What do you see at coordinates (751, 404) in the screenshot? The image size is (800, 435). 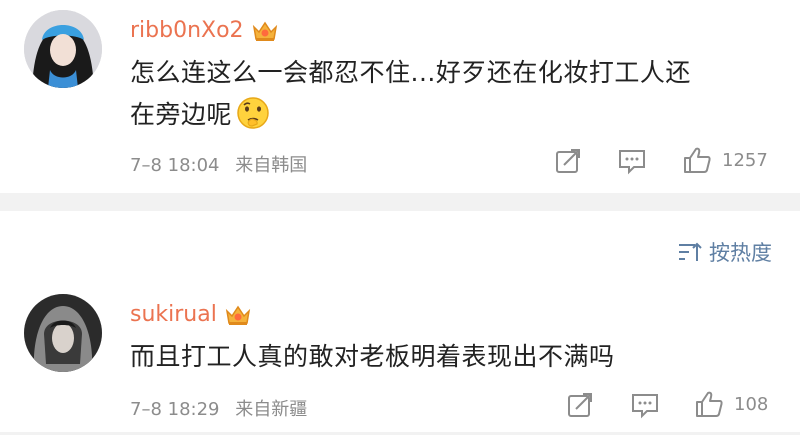 I see `like-count: 108` at bounding box center [751, 404].